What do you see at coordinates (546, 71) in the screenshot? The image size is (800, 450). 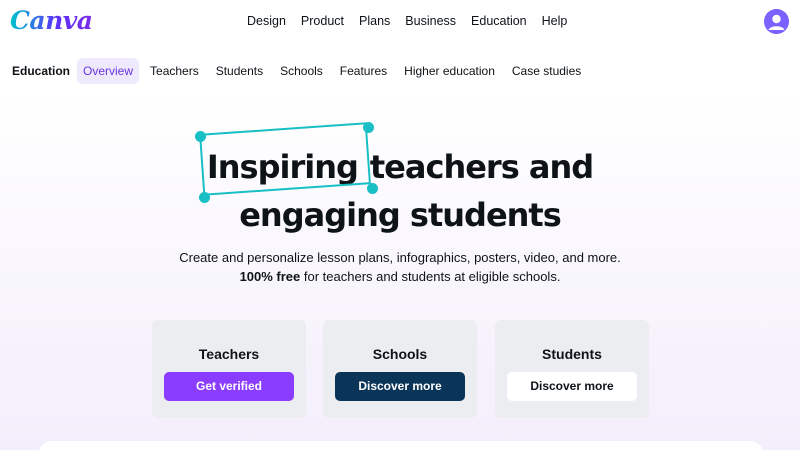 I see `subnav-item-case-studies: Case studies` at bounding box center [546, 71].